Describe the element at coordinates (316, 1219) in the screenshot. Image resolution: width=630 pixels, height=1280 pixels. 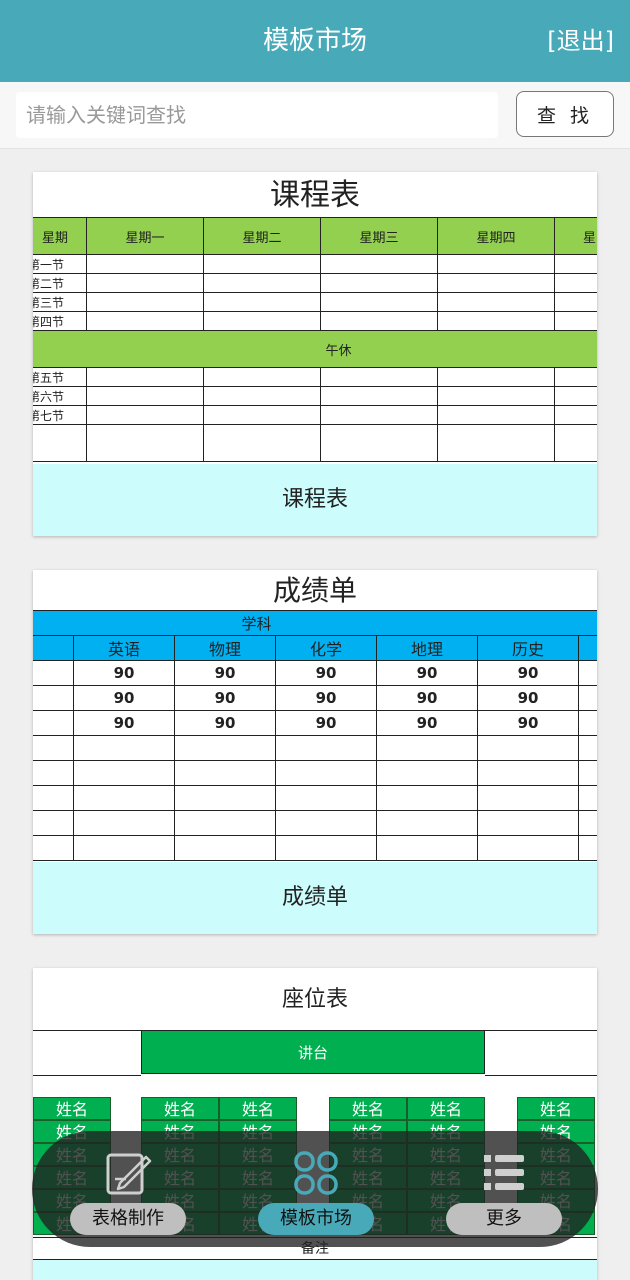
I see `nav-label: 模板市场` at that location.